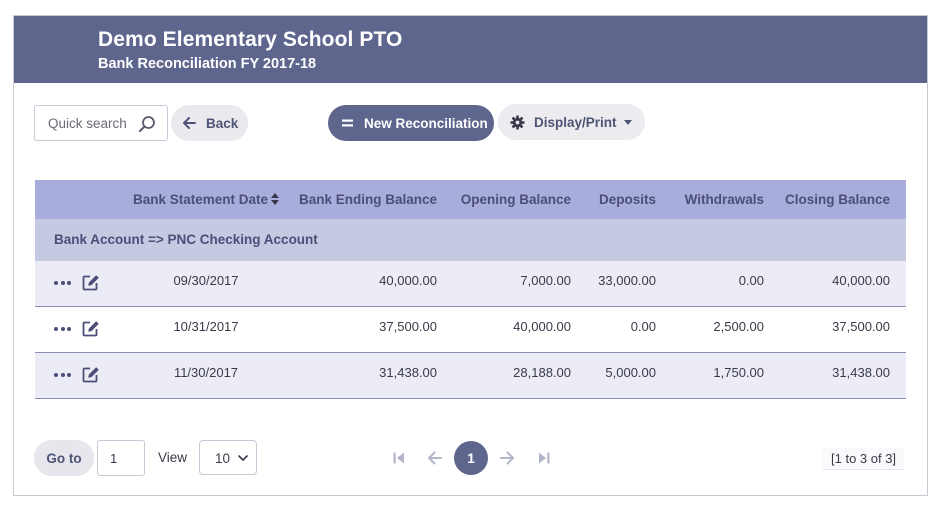 The height and width of the screenshot is (519, 946). What do you see at coordinates (751, 280) in the screenshot?
I see `cell-withdrawals: 0.00` at bounding box center [751, 280].